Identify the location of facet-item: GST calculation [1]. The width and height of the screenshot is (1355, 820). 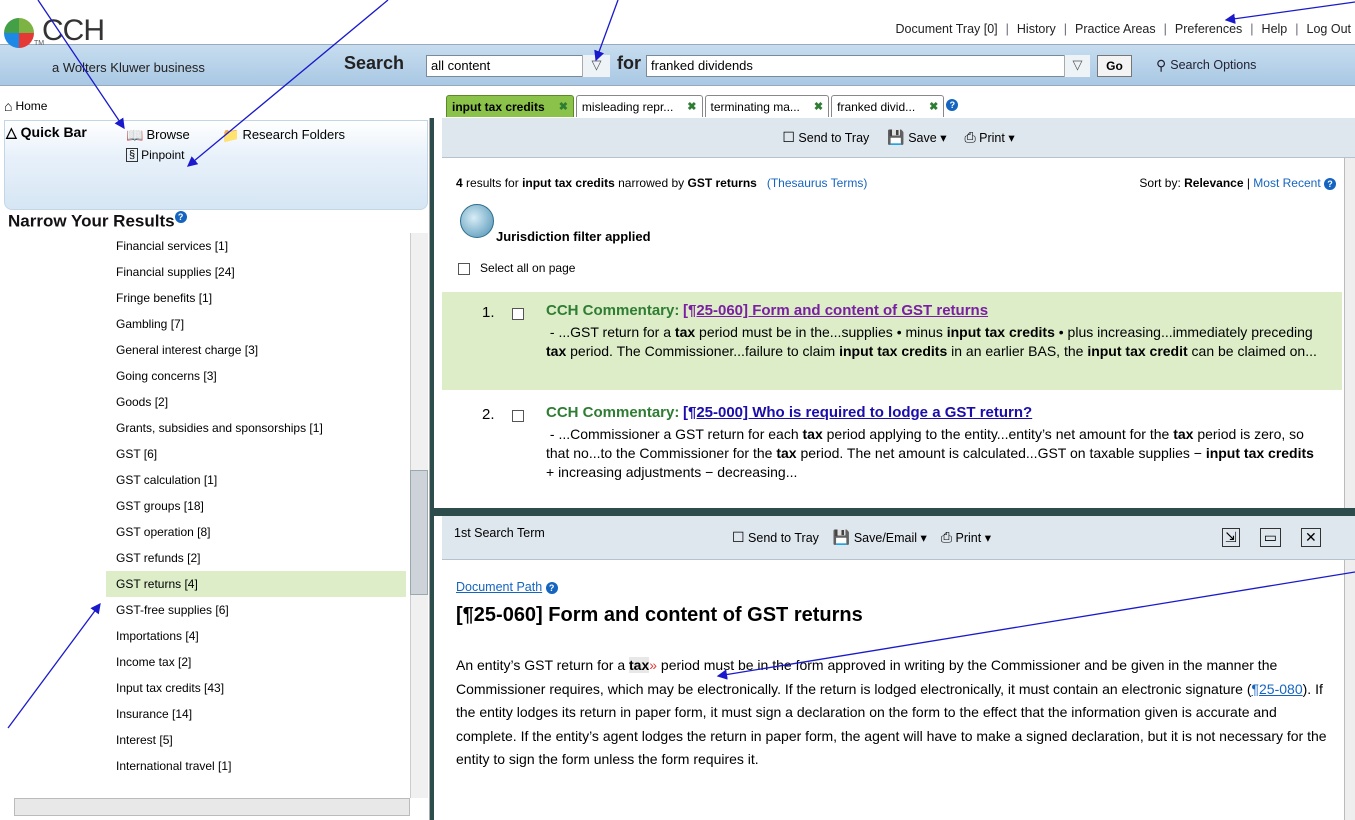
(256, 480).